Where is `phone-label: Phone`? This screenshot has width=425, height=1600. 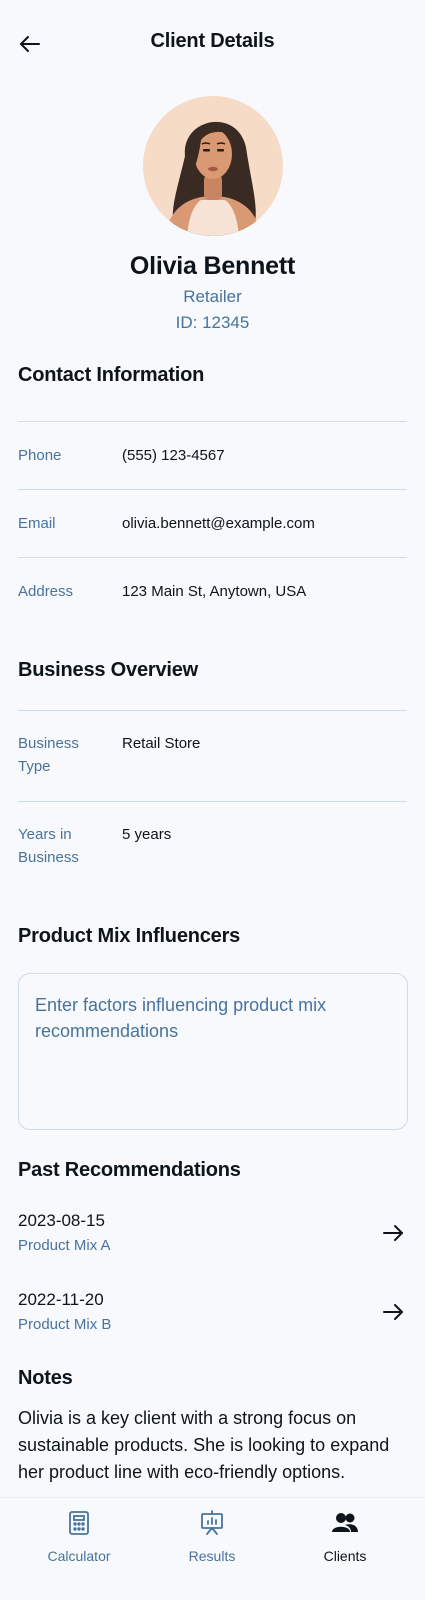
phone-label: Phone is located at coordinates (40, 455).